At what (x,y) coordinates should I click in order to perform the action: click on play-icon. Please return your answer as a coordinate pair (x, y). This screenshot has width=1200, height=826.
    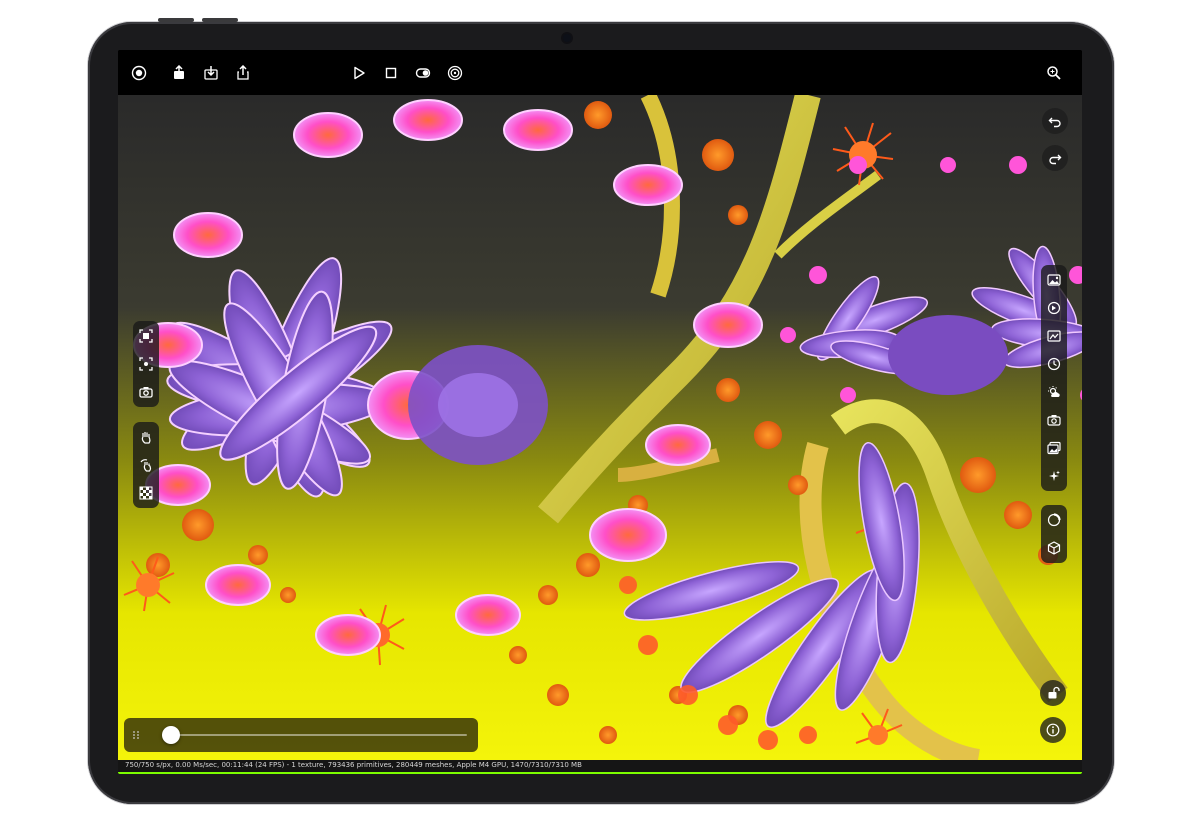
    Looking at the image, I should click on (359, 73).